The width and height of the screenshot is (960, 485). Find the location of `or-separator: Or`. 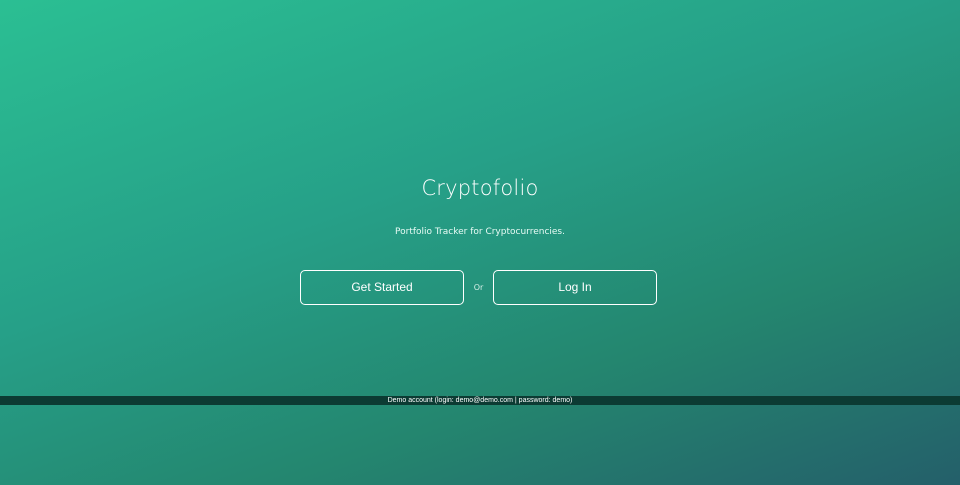

or-separator: Or is located at coordinates (478, 287).